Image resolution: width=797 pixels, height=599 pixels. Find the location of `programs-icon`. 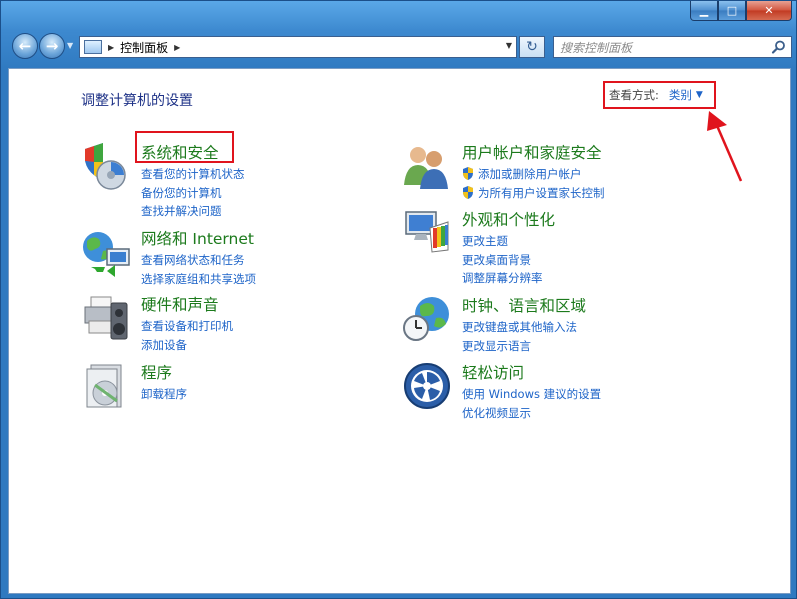

programs-icon is located at coordinates (106, 386).